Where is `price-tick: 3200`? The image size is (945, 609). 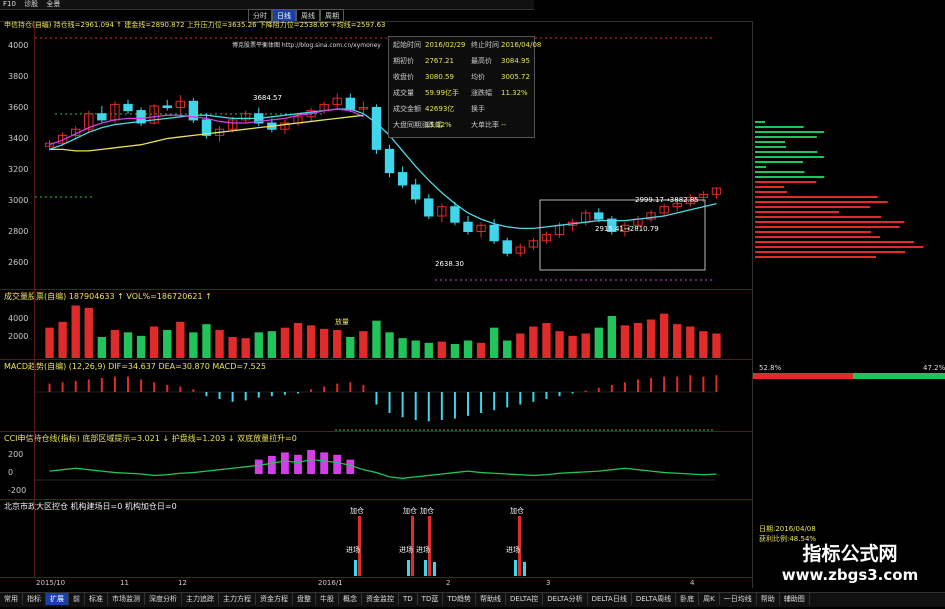
price-tick: 3200 is located at coordinates (18, 169).